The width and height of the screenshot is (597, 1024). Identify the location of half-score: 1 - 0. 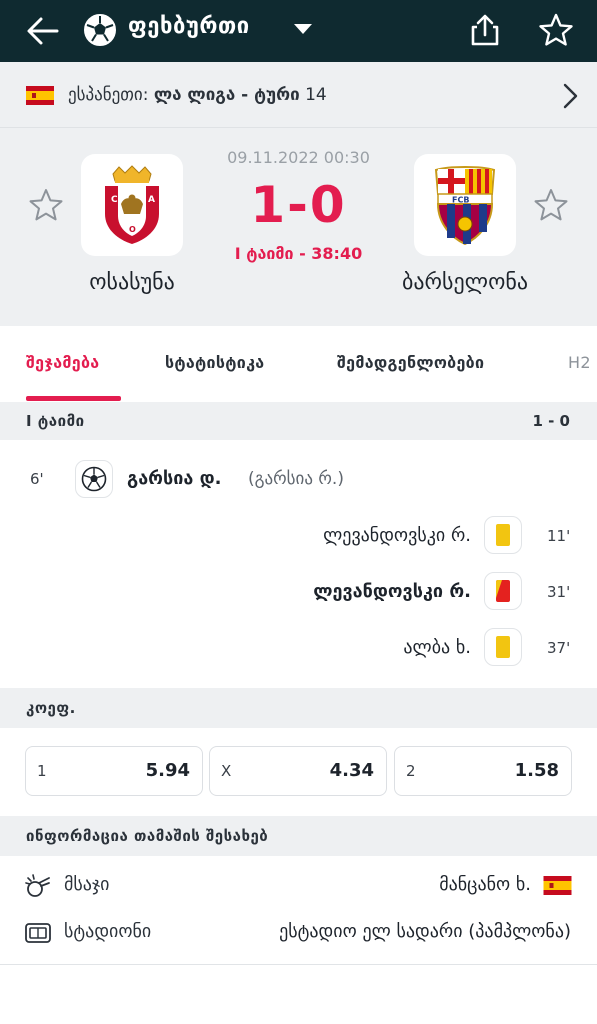
(551, 421).